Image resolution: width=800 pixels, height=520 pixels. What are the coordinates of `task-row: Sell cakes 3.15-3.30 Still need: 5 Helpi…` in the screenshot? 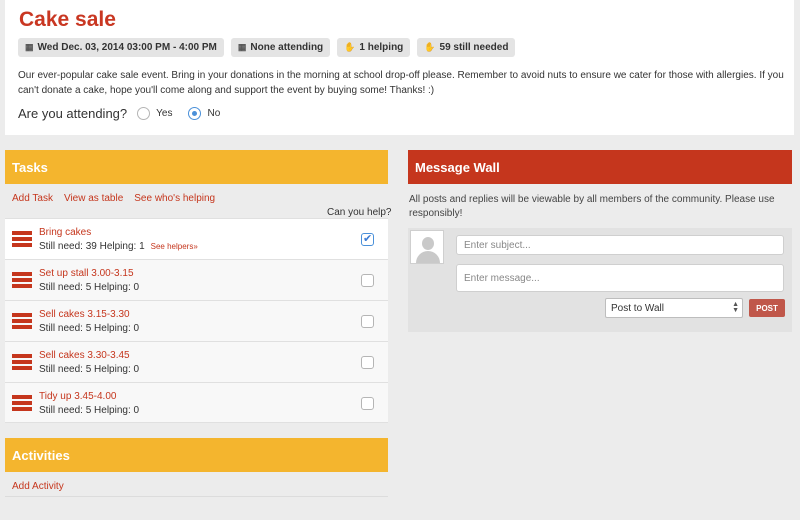 It's located at (196, 320).